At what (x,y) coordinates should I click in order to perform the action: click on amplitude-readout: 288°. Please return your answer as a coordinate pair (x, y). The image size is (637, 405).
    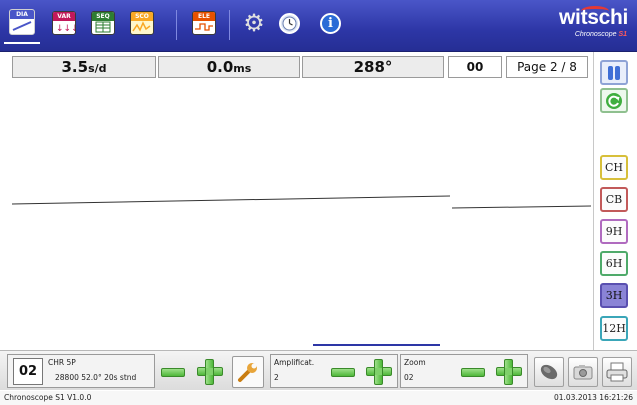
    Looking at the image, I should click on (373, 67).